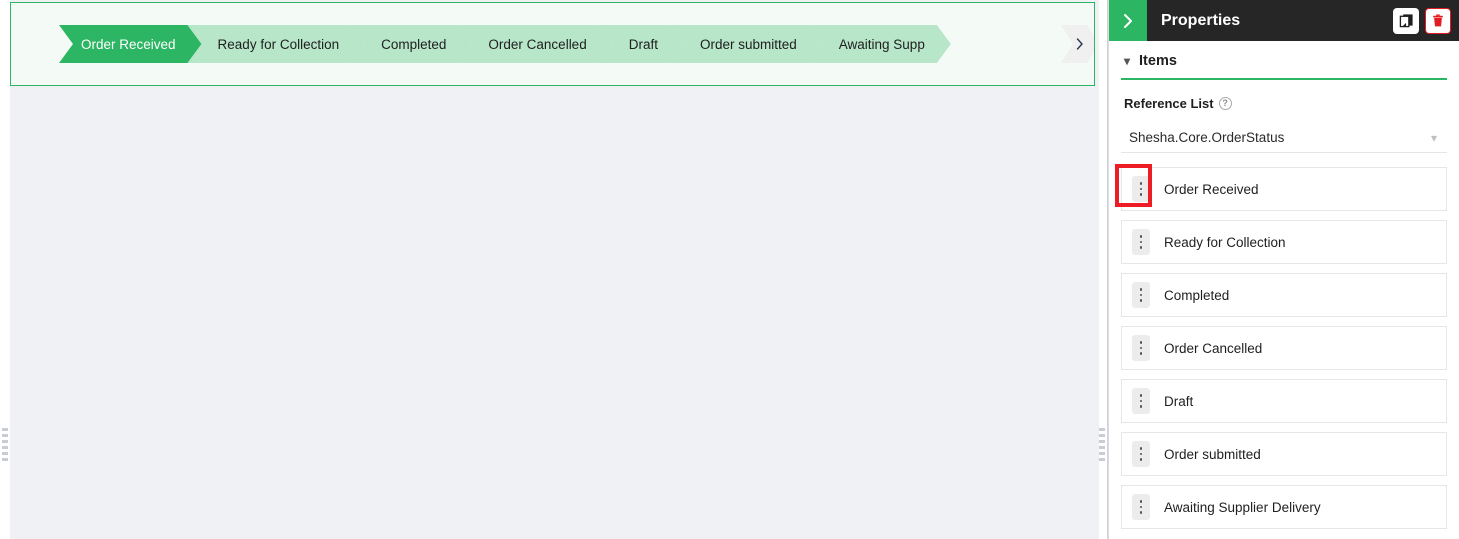 The width and height of the screenshot is (1459, 539). I want to click on chevron-step-label: Order submitted, so click(748, 44).